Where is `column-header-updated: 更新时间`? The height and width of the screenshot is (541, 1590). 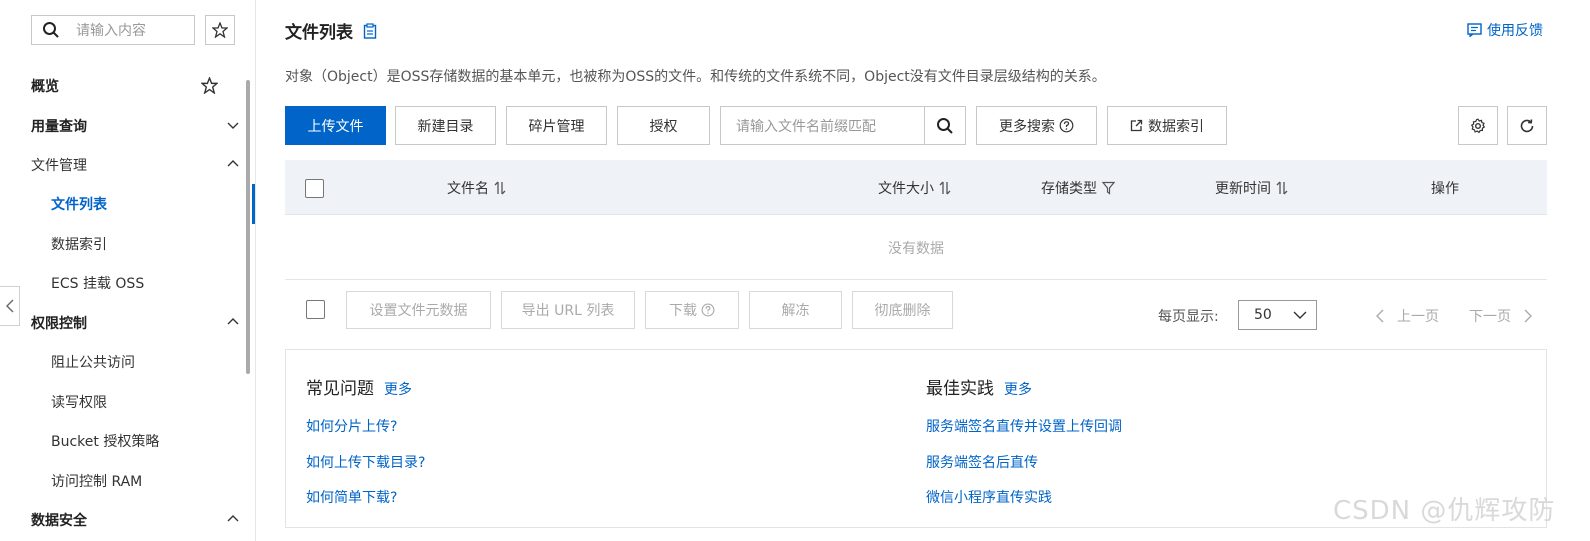
column-header-updated: 更新时间 is located at coordinates (1251, 188).